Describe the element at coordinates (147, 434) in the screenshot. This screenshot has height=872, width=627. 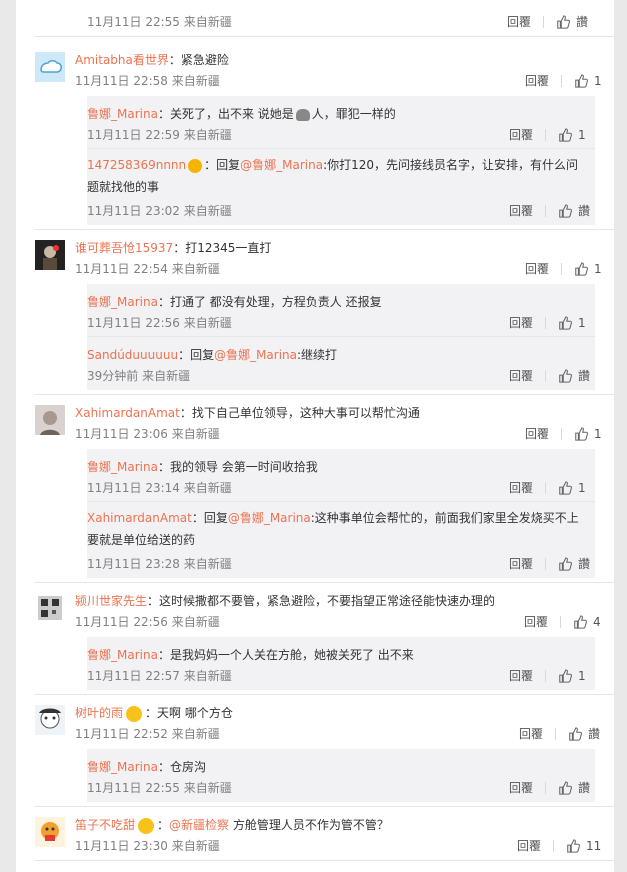
I see `comment-meta: 11月11日 23:06 来自新疆` at that location.